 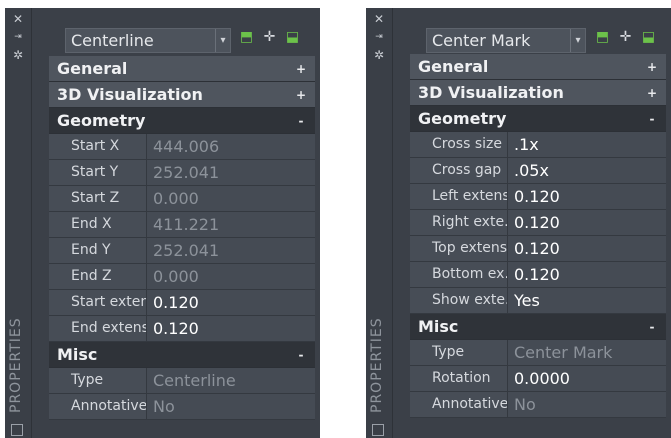 I want to click on property-value: Center Mark, so click(x=587, y=352).